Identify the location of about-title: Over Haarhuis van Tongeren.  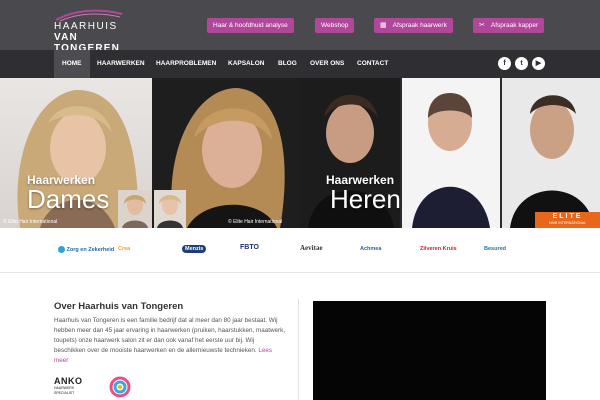
(119, 306).